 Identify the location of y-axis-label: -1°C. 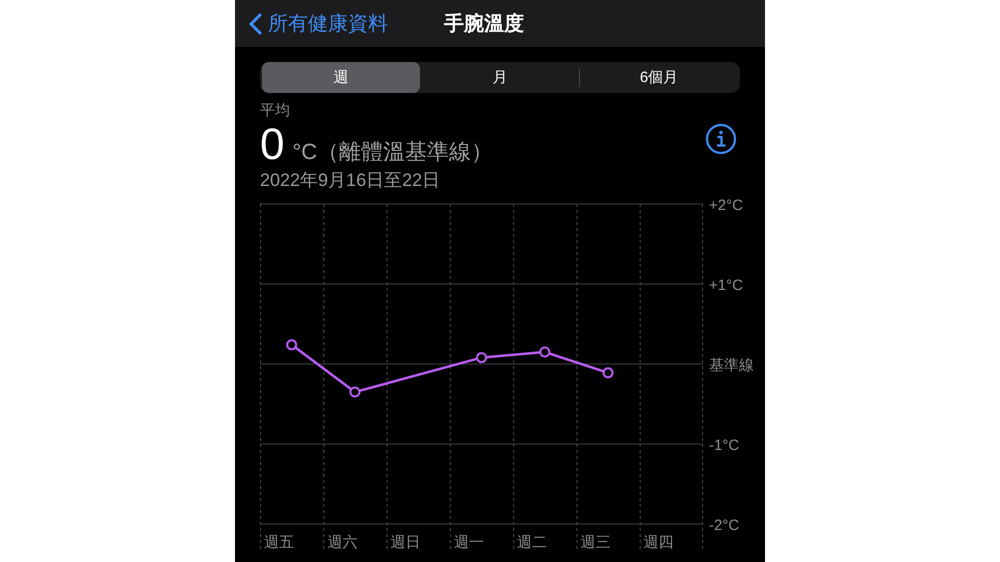
(724, 445).